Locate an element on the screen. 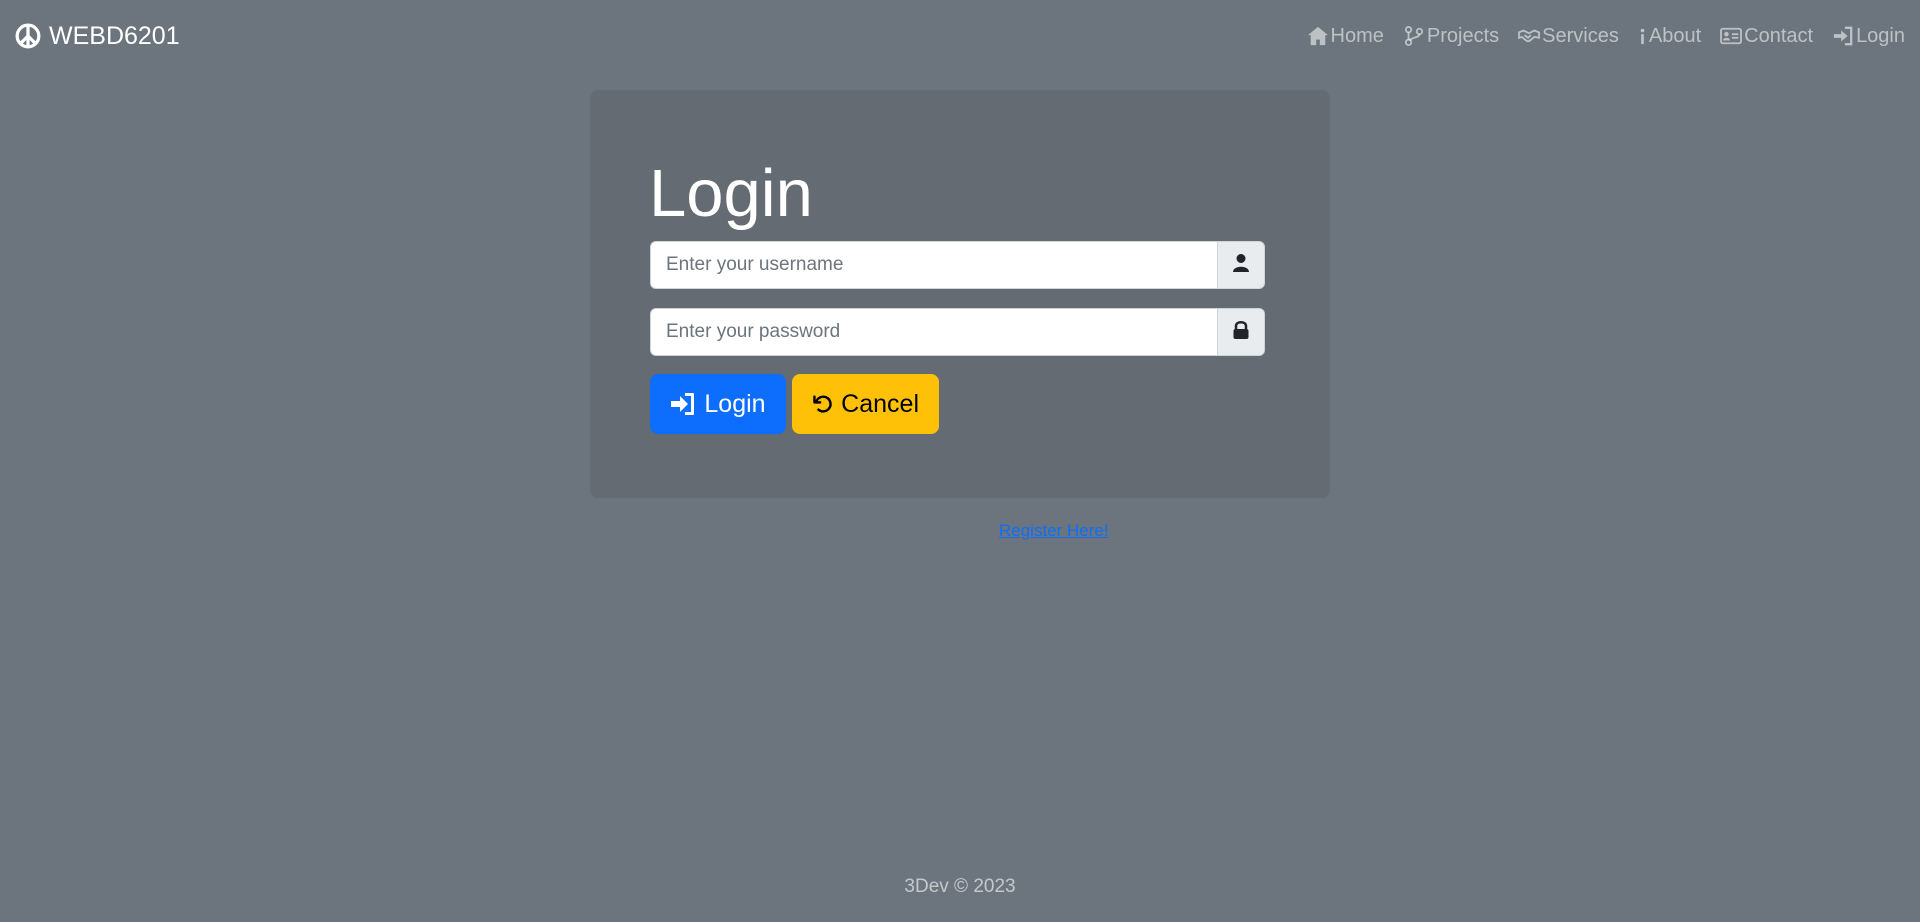 This screenshot has width=1920, height=922. login-button: Login is located at coordinates (718, 404).